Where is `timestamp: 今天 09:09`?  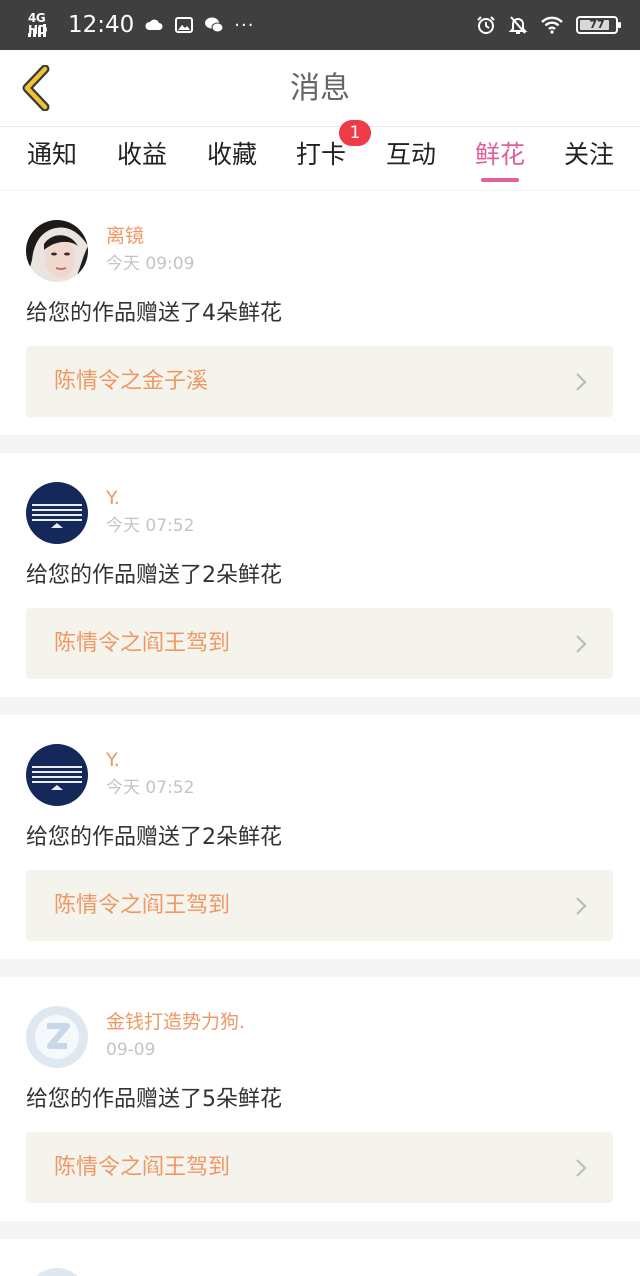
timestamp: 今天 09:09 is located at coordinates (150, 264).